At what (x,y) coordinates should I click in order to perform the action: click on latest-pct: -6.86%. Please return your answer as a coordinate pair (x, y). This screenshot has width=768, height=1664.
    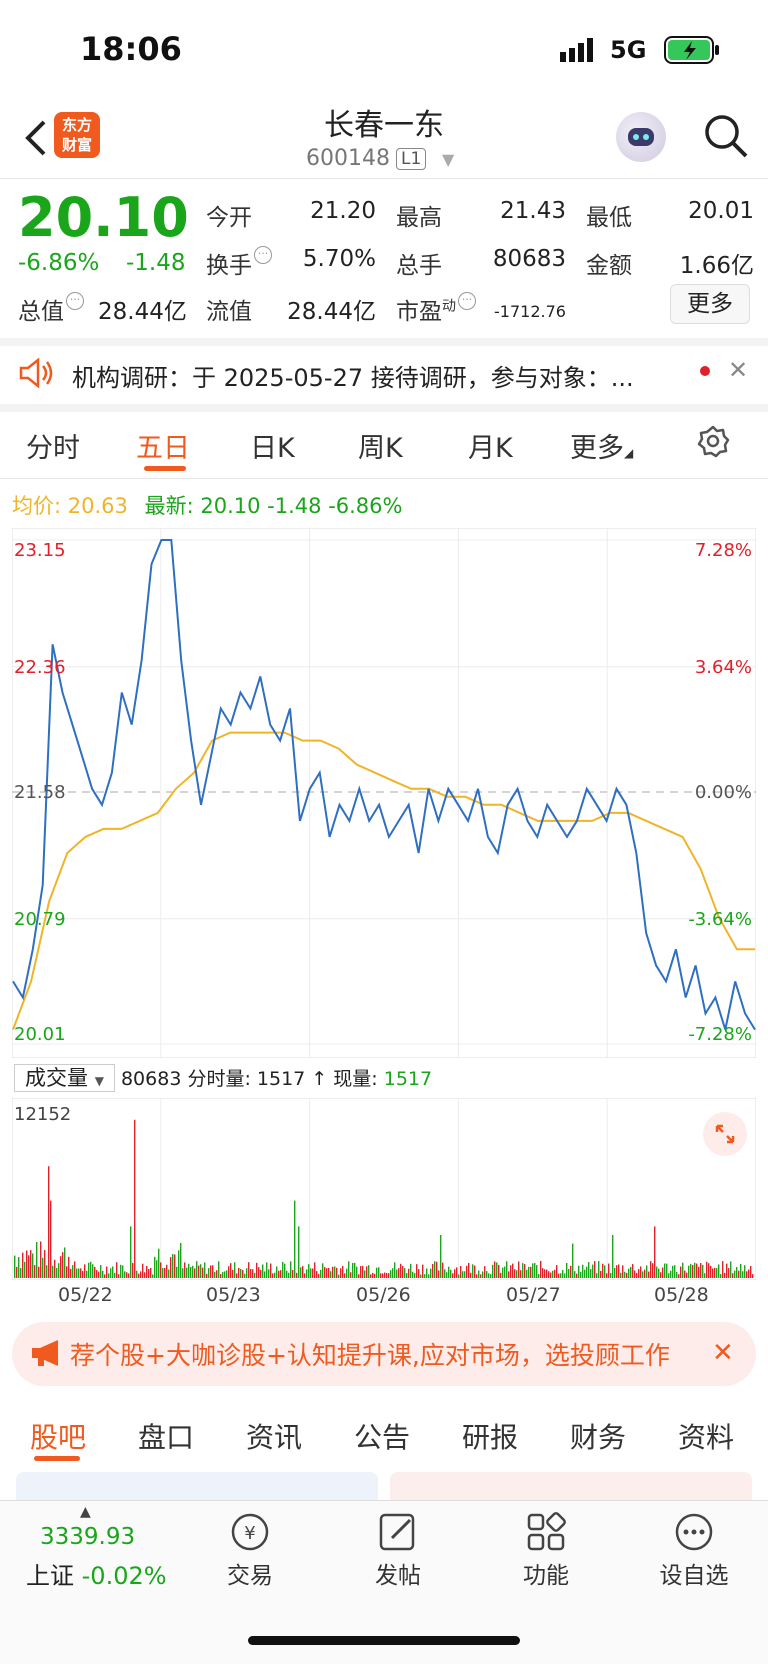
    Looking at the image, I should click on (365, 506).